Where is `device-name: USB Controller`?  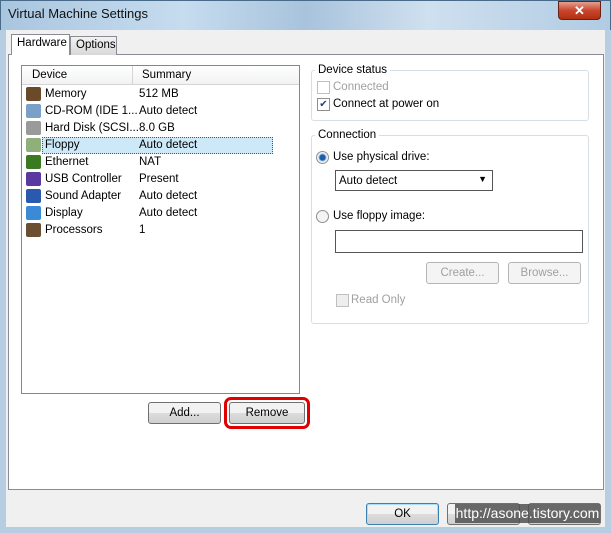 device-name: USB Controller is located at coordinates (83, 179).